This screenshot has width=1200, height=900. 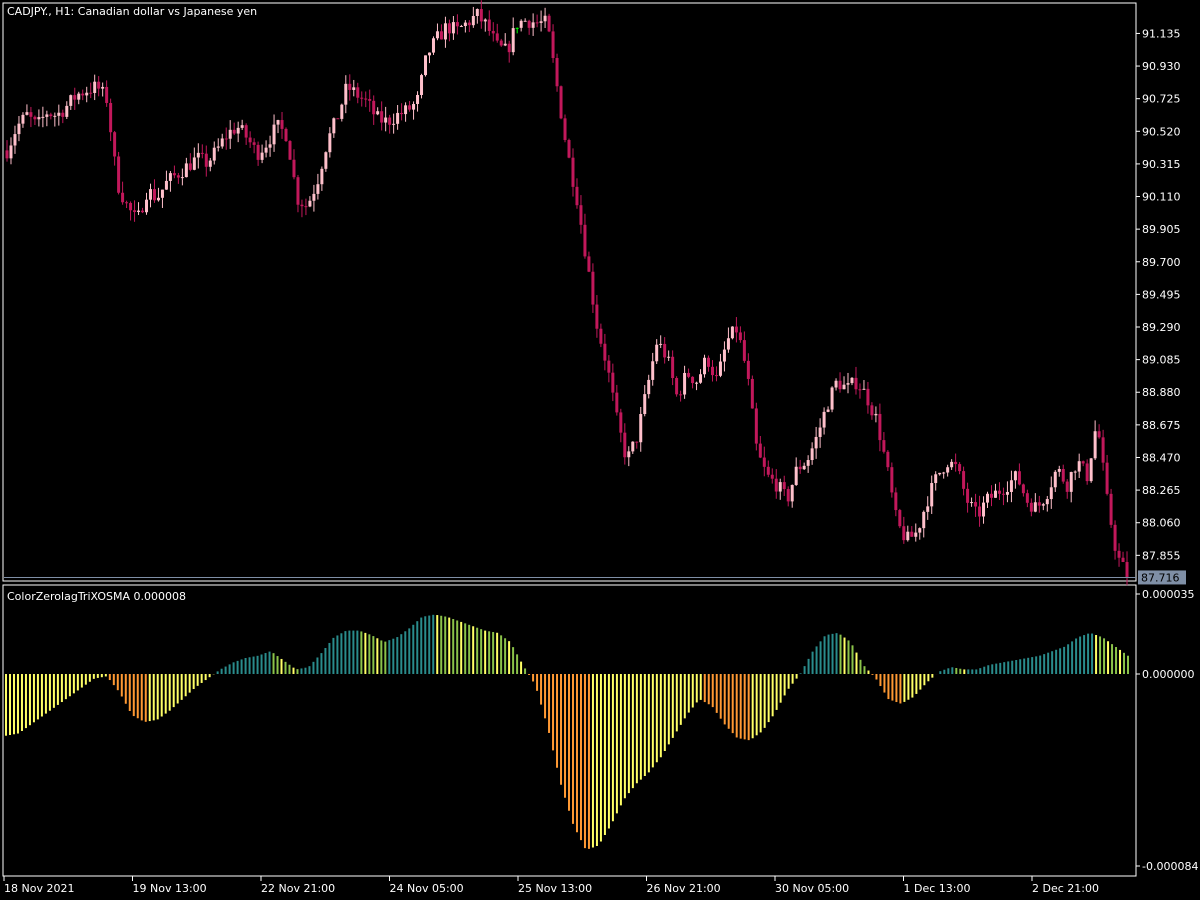 I want to click on price-tick-label: 90.520, so click(x=1161, y=131).